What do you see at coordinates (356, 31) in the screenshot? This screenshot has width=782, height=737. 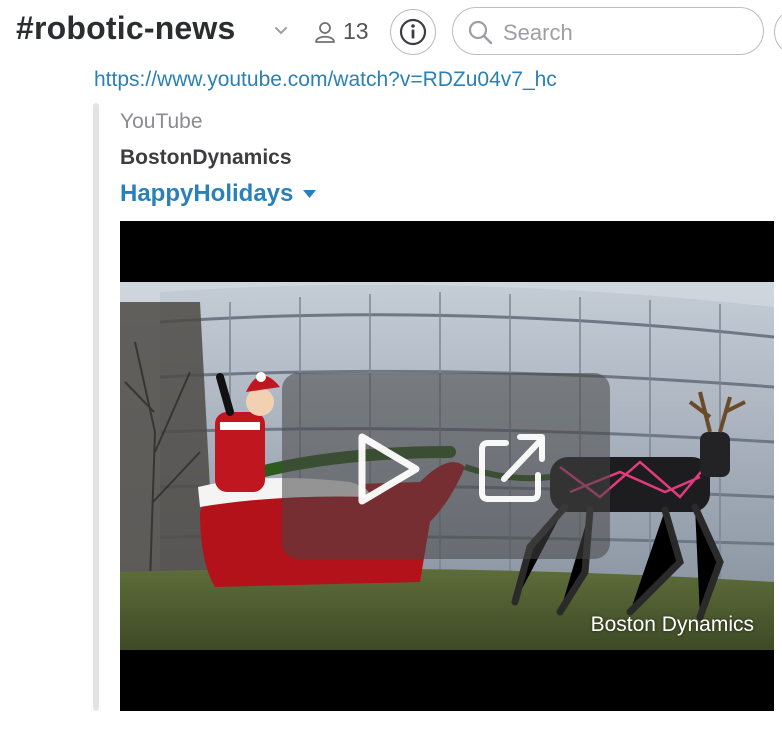 I see `member-count: 13` at bounding box center [356, 31].